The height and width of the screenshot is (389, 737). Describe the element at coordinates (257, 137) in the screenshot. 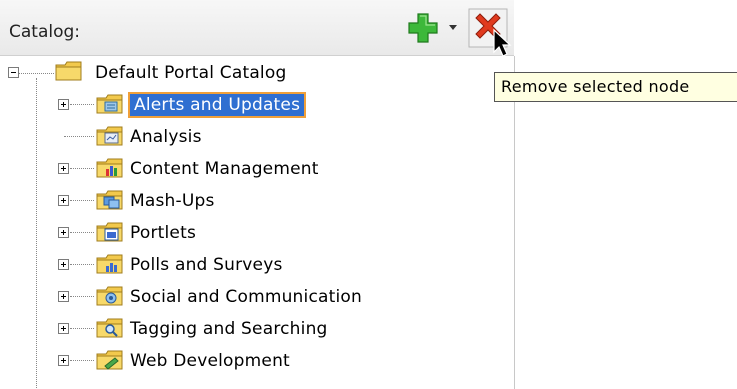

I see `tree-node-analysis: Analysis` at that location.